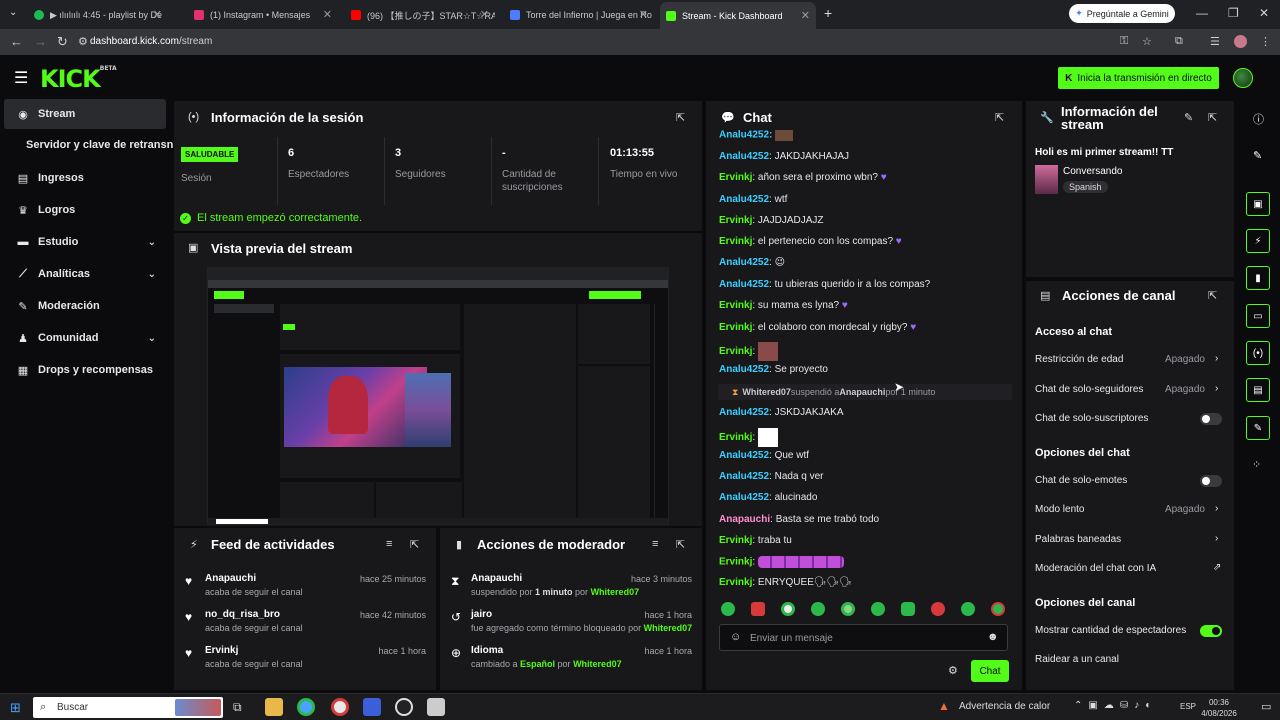 The width and height of the screenshot is (1280, 720). Describe the element at coordinates (1258, 241) in the screenshot. I see `rail-button-lightning: ⚡` at that location.